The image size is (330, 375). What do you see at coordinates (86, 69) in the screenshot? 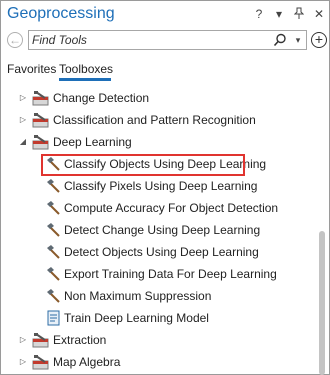
I see `tab-toolboxes: Toolboxes` at bounding box center [86, 69].